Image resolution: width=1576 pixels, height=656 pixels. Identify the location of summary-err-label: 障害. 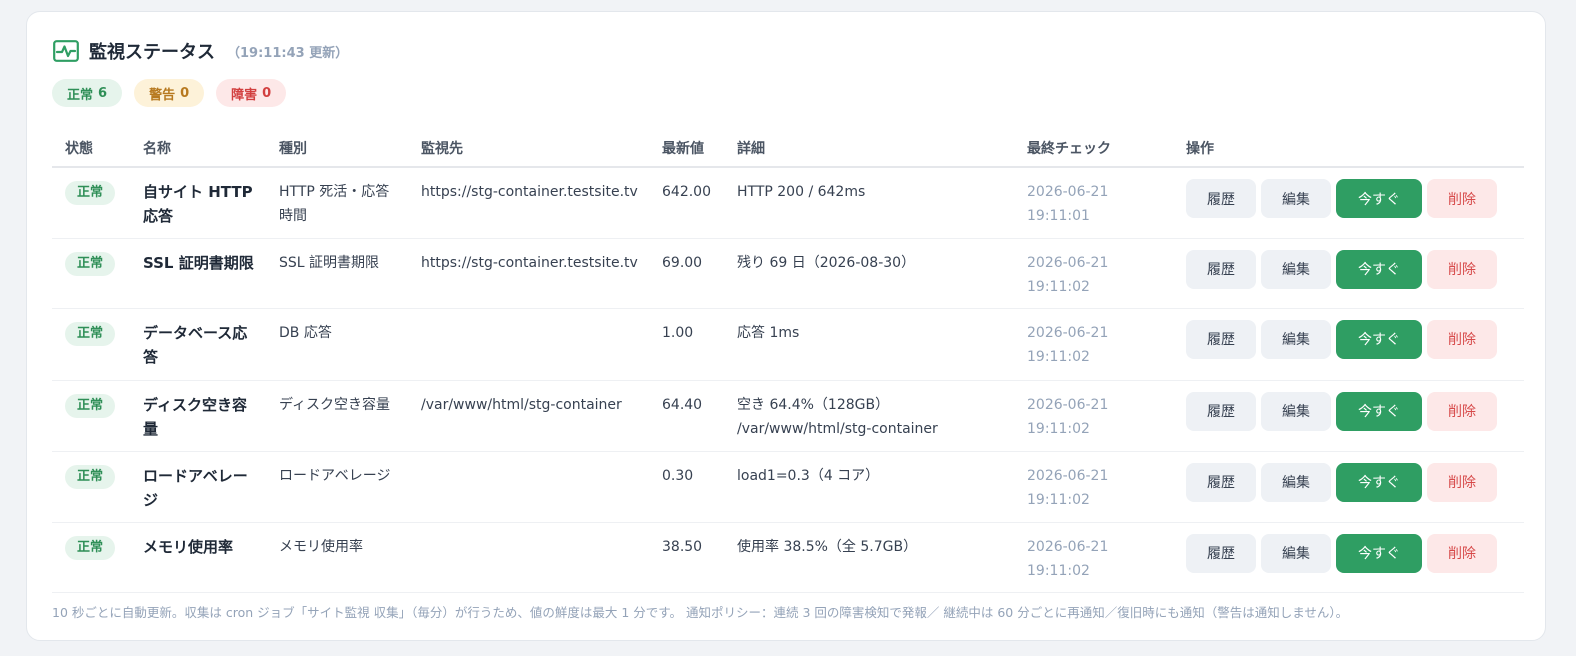
(244, 95).